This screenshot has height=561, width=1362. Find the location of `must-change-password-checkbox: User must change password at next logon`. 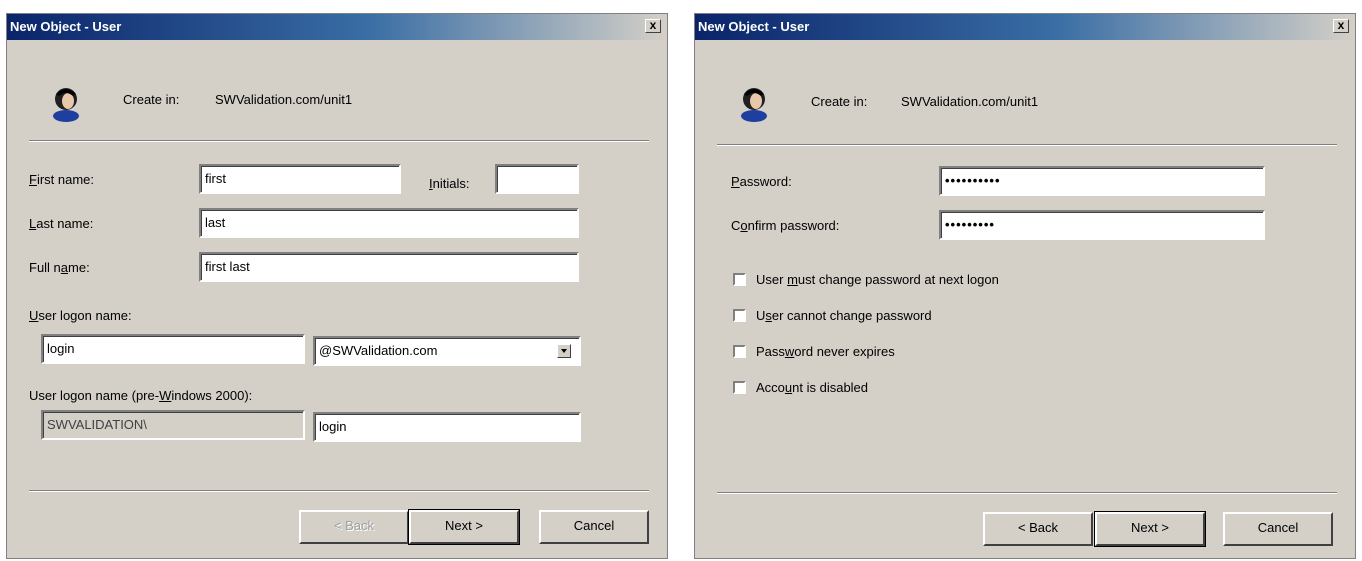

must-change-password-checkbox: User must change password at next logon is located at coordinates (866, 279).